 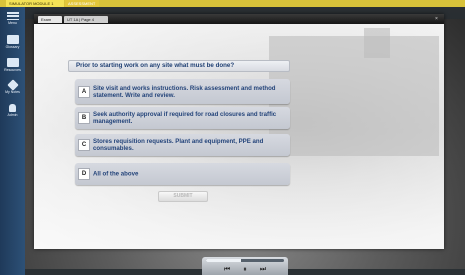 I want to click on folder-icon, so click(x=12, y=62).